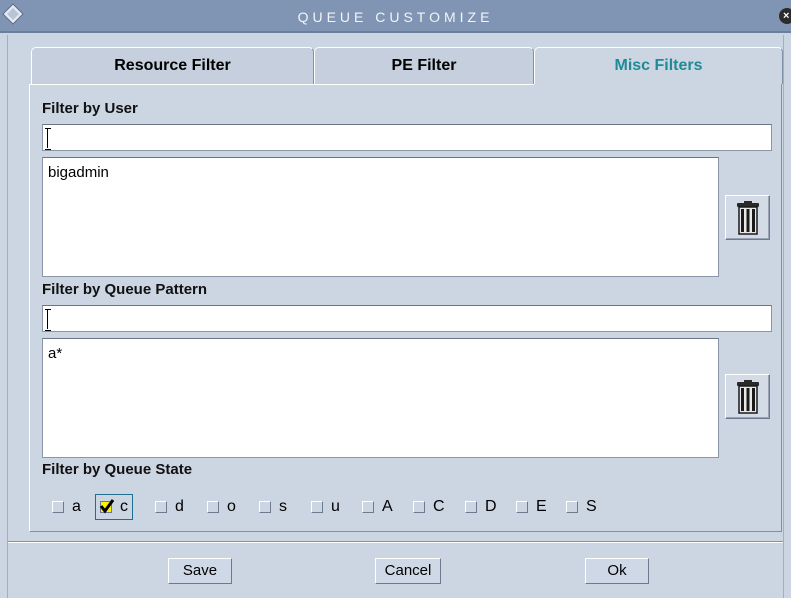 This screenshot has height=598, width=791. I want to click on state-checkbox-D: D, so click(481, 507).